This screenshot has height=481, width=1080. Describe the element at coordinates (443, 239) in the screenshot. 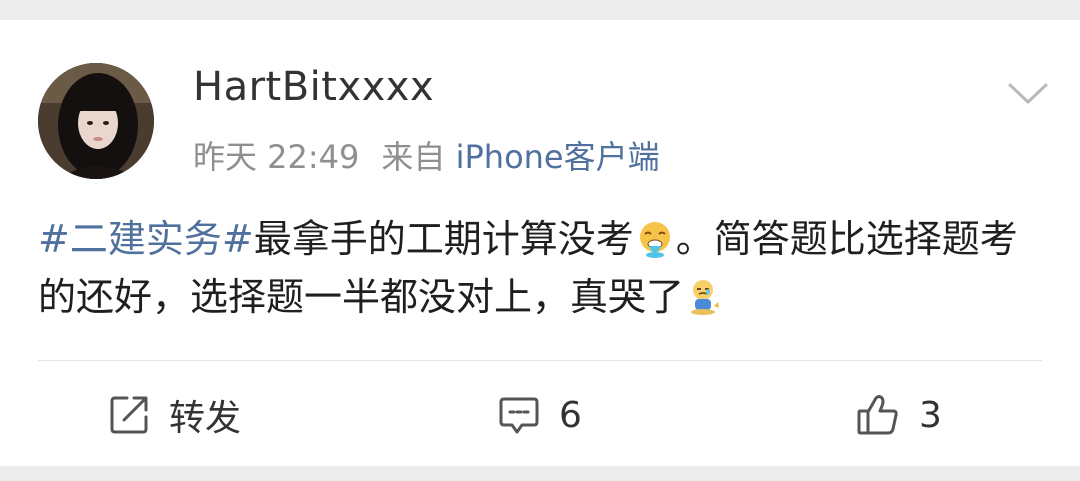

I see `post-text-part1: 最拿手的工期计算没考` at that location.